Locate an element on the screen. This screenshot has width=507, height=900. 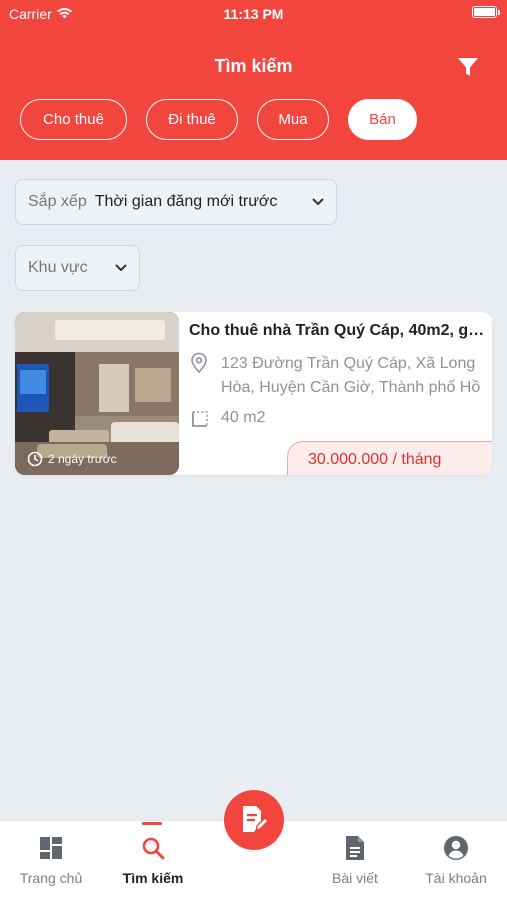
document-icon is located at coordinates (355, 848).